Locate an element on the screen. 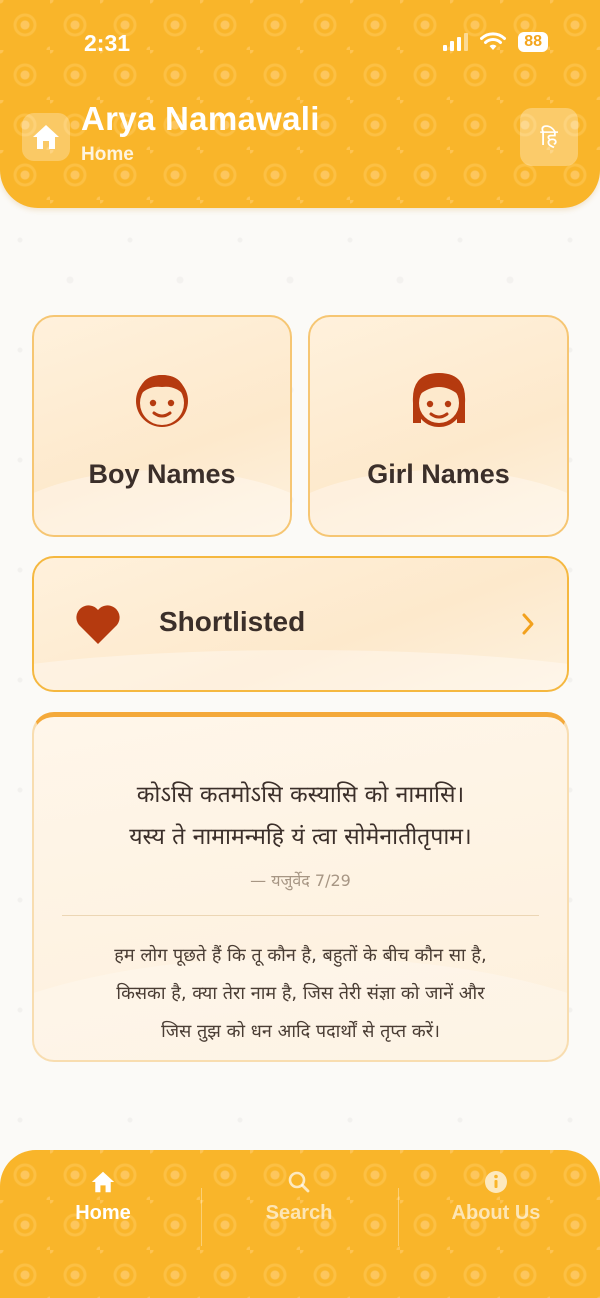 The width and height of the screenshot is (600, 1298). bottom-nav: Home Search About Us is located at coordinates (300, 1224).